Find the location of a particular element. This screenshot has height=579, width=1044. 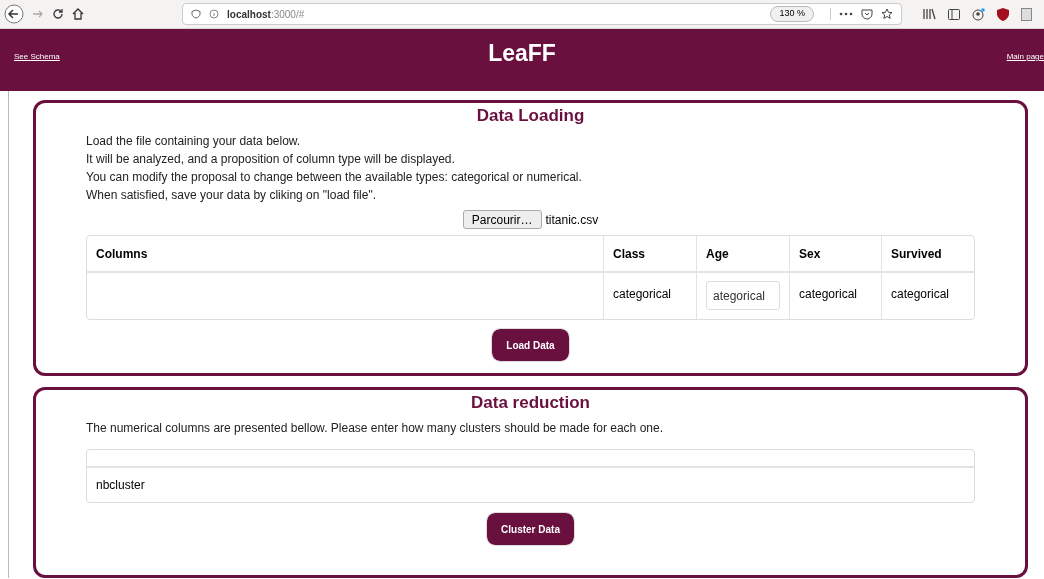

home-icon is located at coordinates (78, 14).